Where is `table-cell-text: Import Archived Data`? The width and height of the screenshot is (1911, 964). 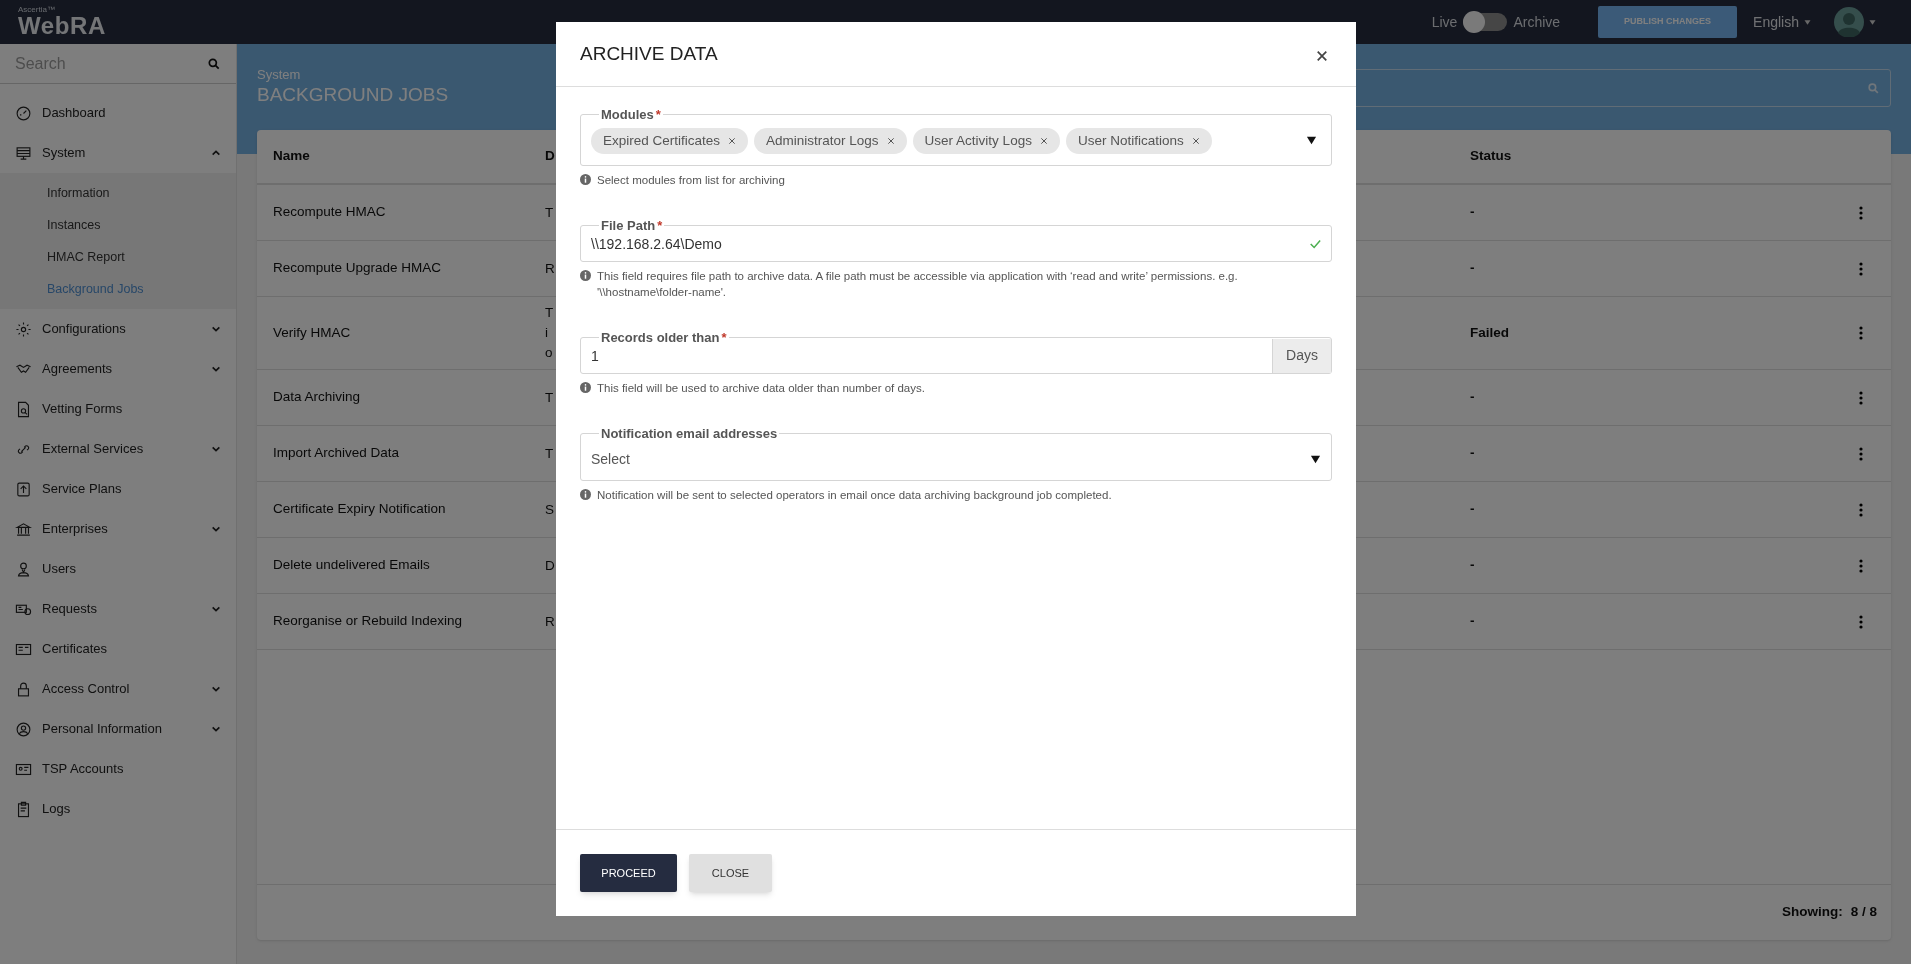 table-cell-text: Import Archived Data is located at coordinates (337, 453).